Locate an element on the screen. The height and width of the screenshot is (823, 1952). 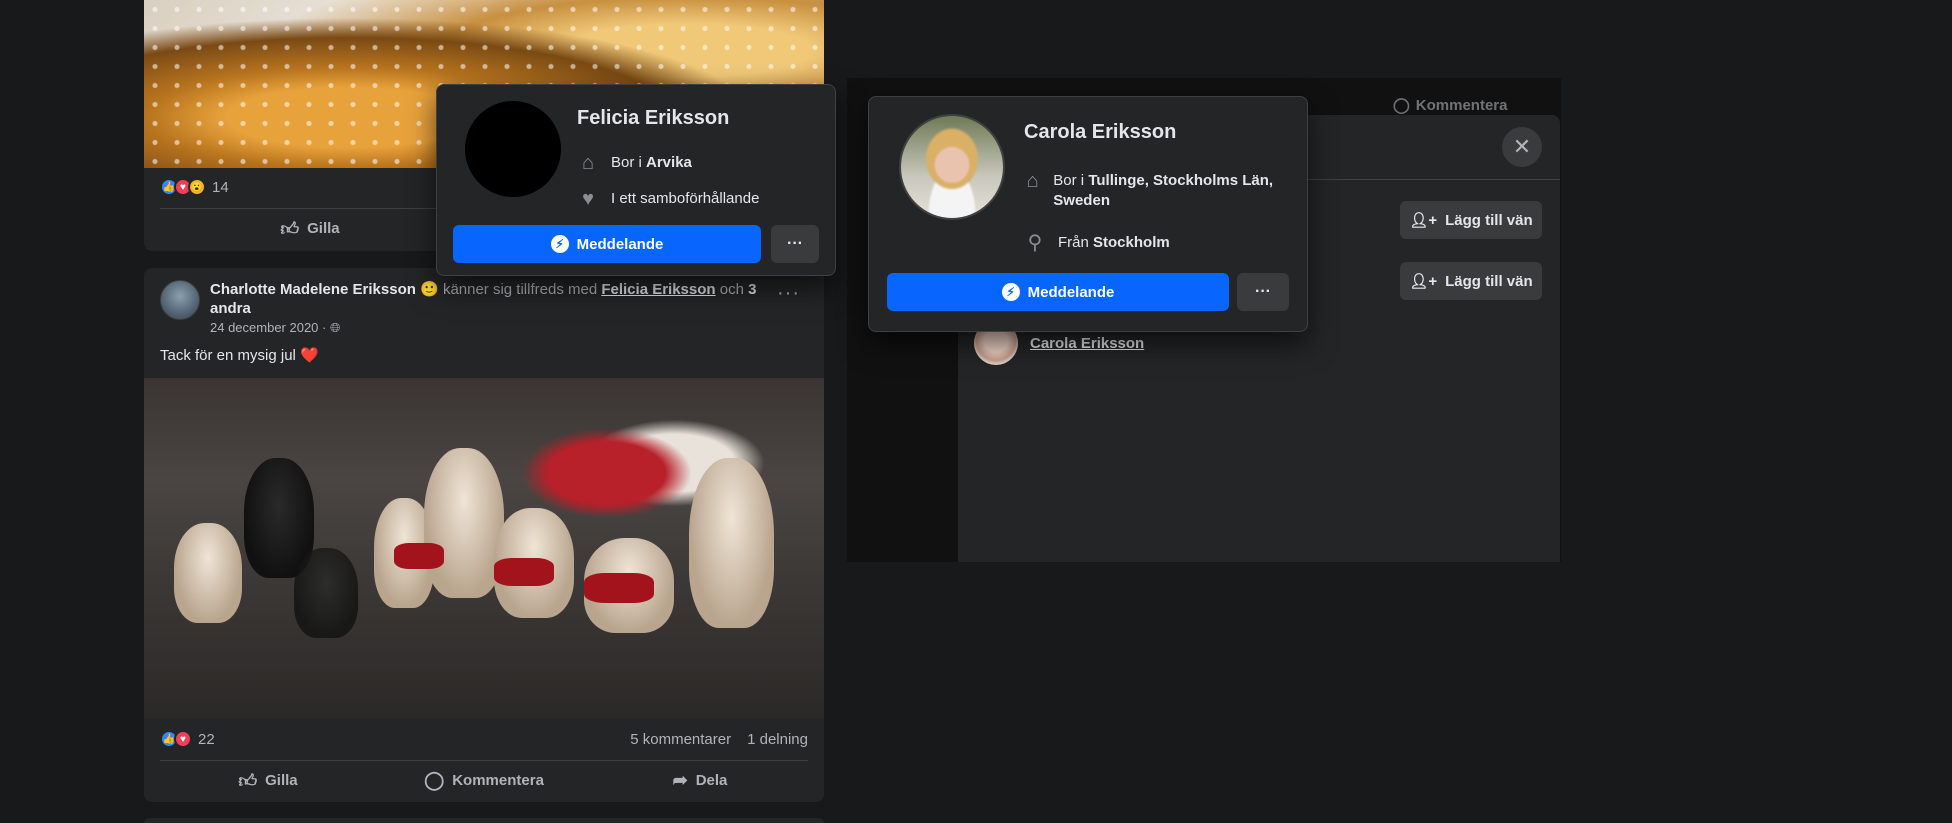
and-text: och is located at coordinates (731, 289).